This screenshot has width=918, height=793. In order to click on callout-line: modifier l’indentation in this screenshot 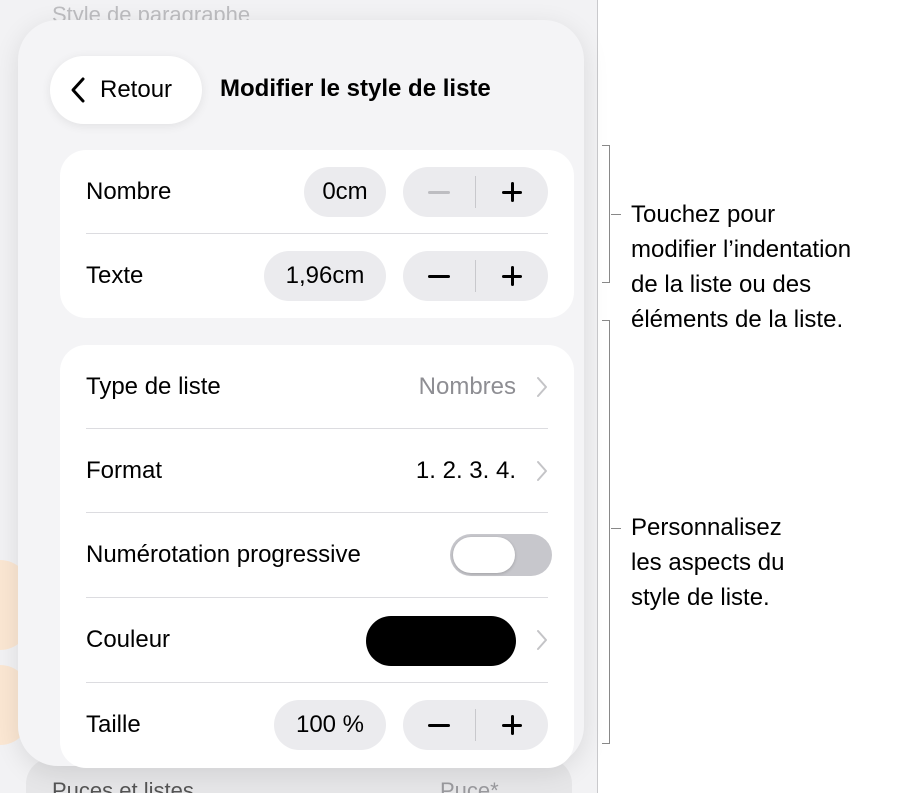, I will do `click(741, 249)`.